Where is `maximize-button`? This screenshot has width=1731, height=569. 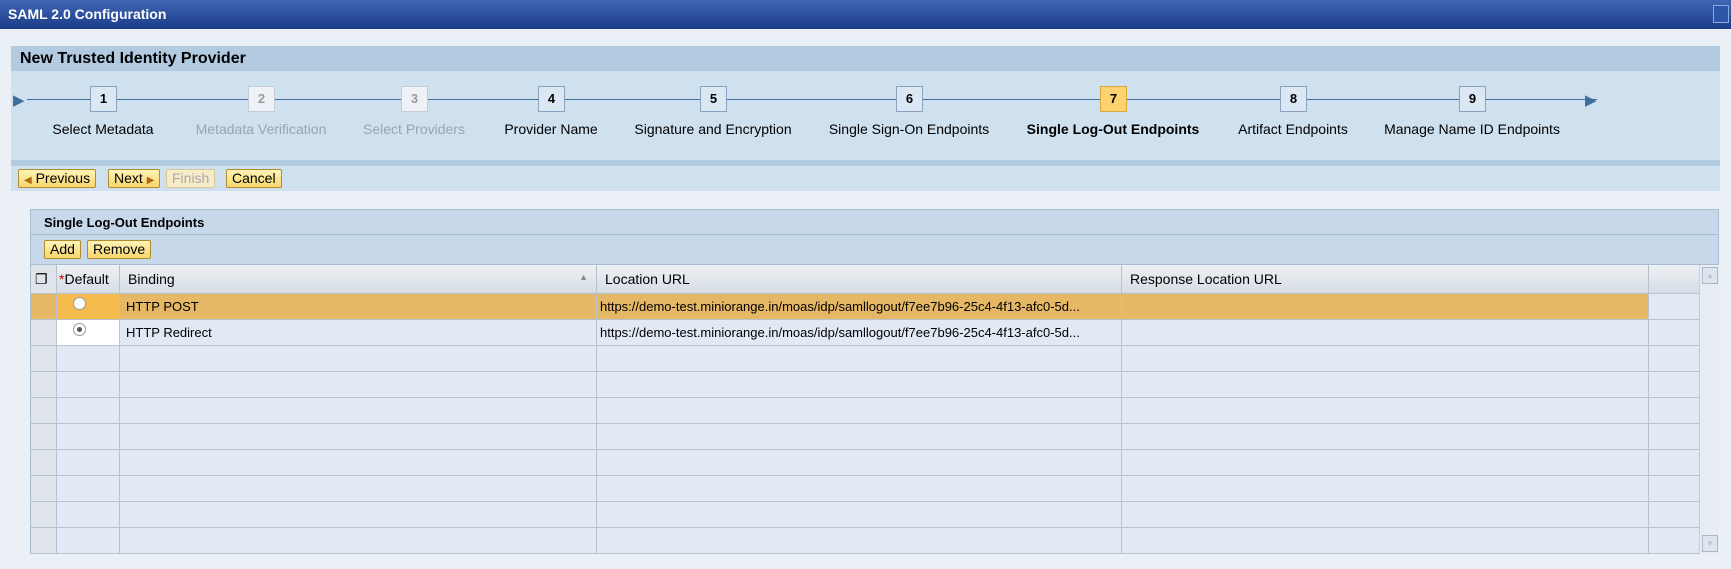 maximize-button is located at coordinates (1721, 14).